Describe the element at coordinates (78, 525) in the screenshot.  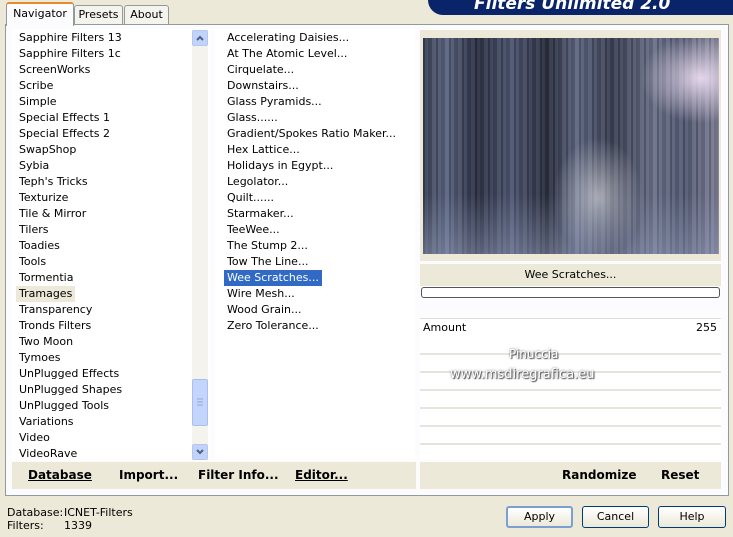
I see `status-filters-value: 1339` at that location.